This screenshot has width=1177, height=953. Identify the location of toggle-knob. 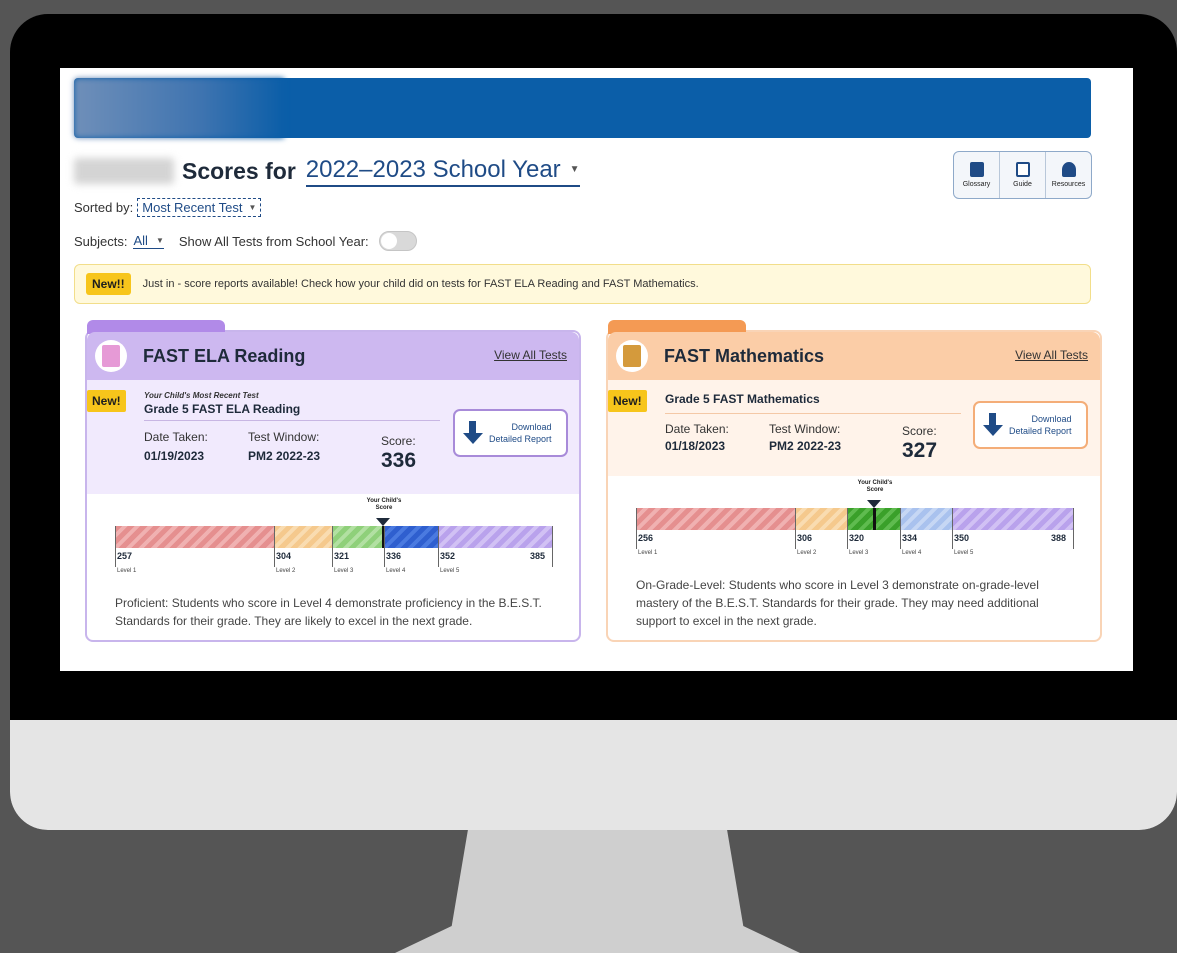
(388, 241).